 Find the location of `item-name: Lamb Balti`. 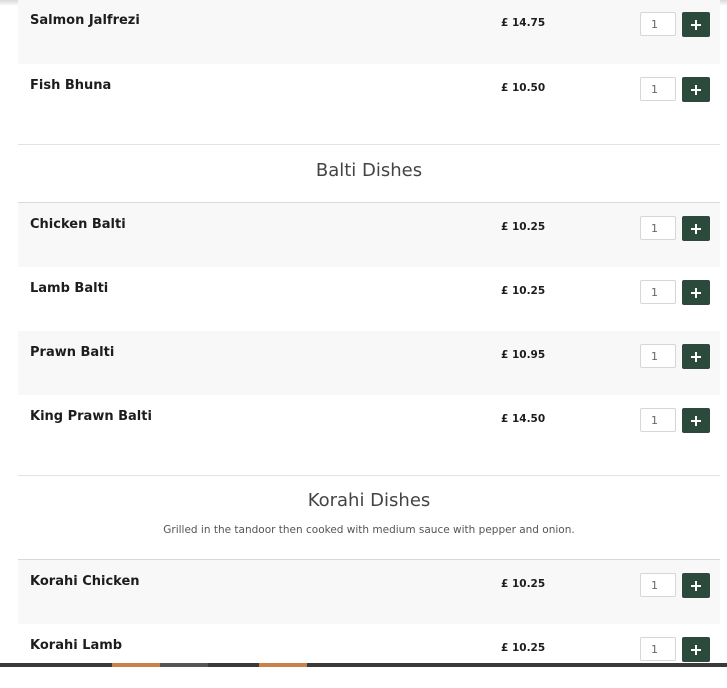

item-name: Lamb Balti is located at coordinates (69, 288).